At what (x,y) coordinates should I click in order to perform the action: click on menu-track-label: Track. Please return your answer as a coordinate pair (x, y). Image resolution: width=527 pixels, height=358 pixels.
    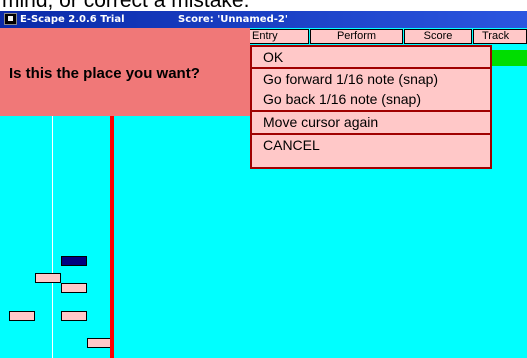
    Looking at the image, I should click on (496, 36).